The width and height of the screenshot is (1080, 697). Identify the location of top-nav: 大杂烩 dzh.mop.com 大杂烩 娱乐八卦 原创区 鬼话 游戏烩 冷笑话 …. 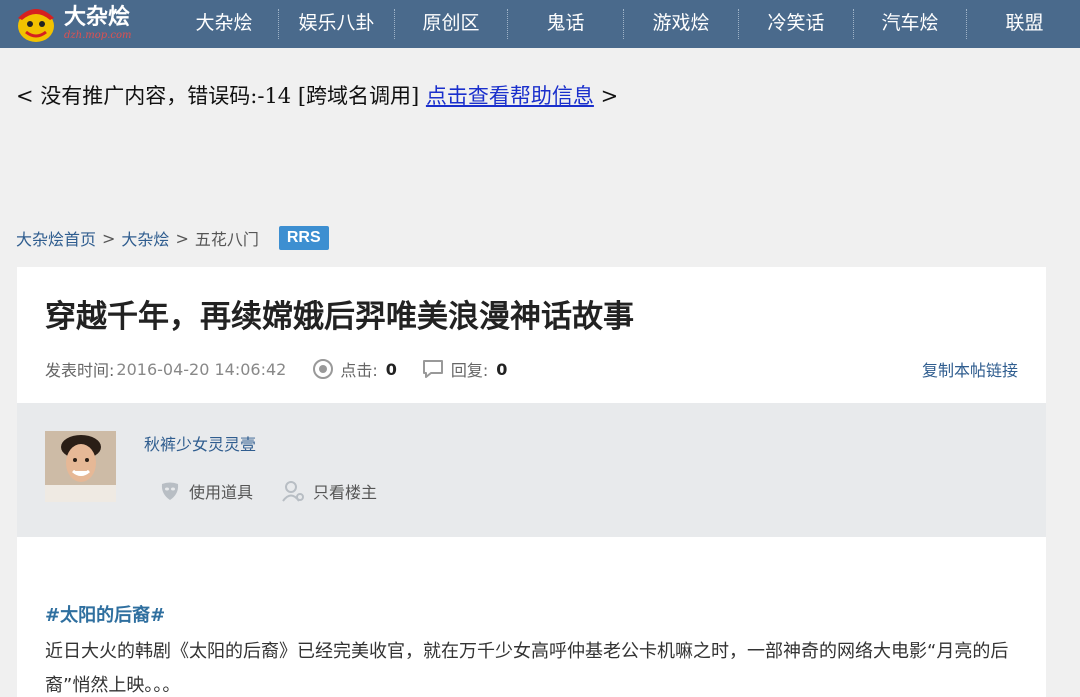
(540, 24).